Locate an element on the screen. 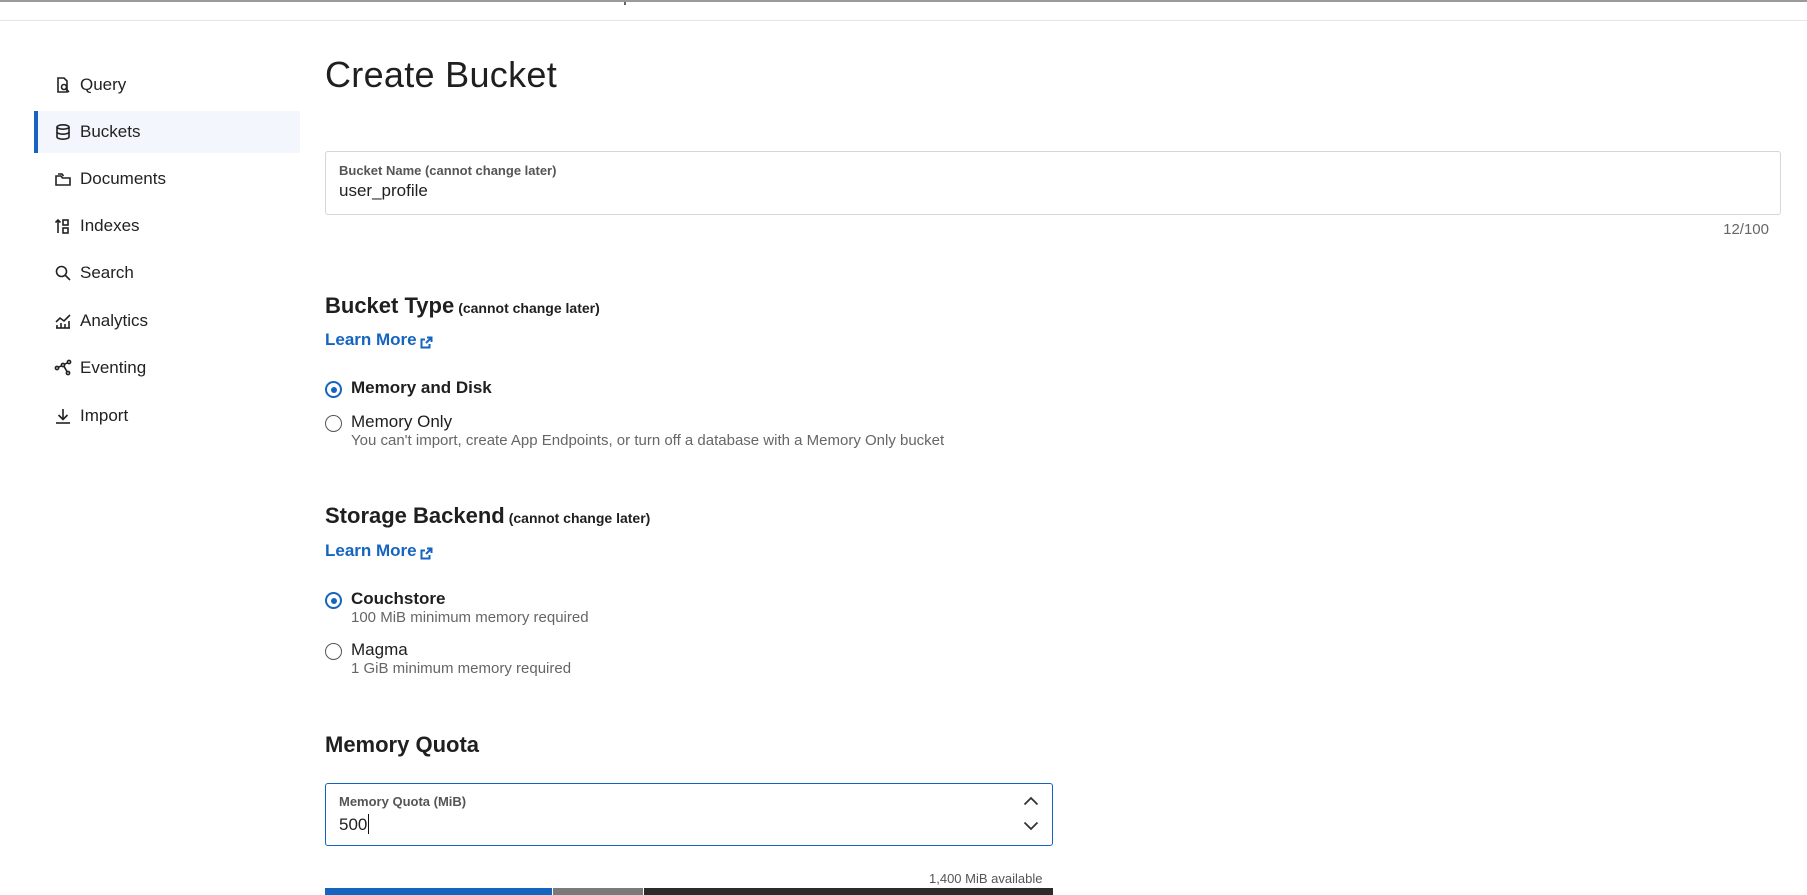  memory-bar-other-buckets is located at coordinates (598, 891).